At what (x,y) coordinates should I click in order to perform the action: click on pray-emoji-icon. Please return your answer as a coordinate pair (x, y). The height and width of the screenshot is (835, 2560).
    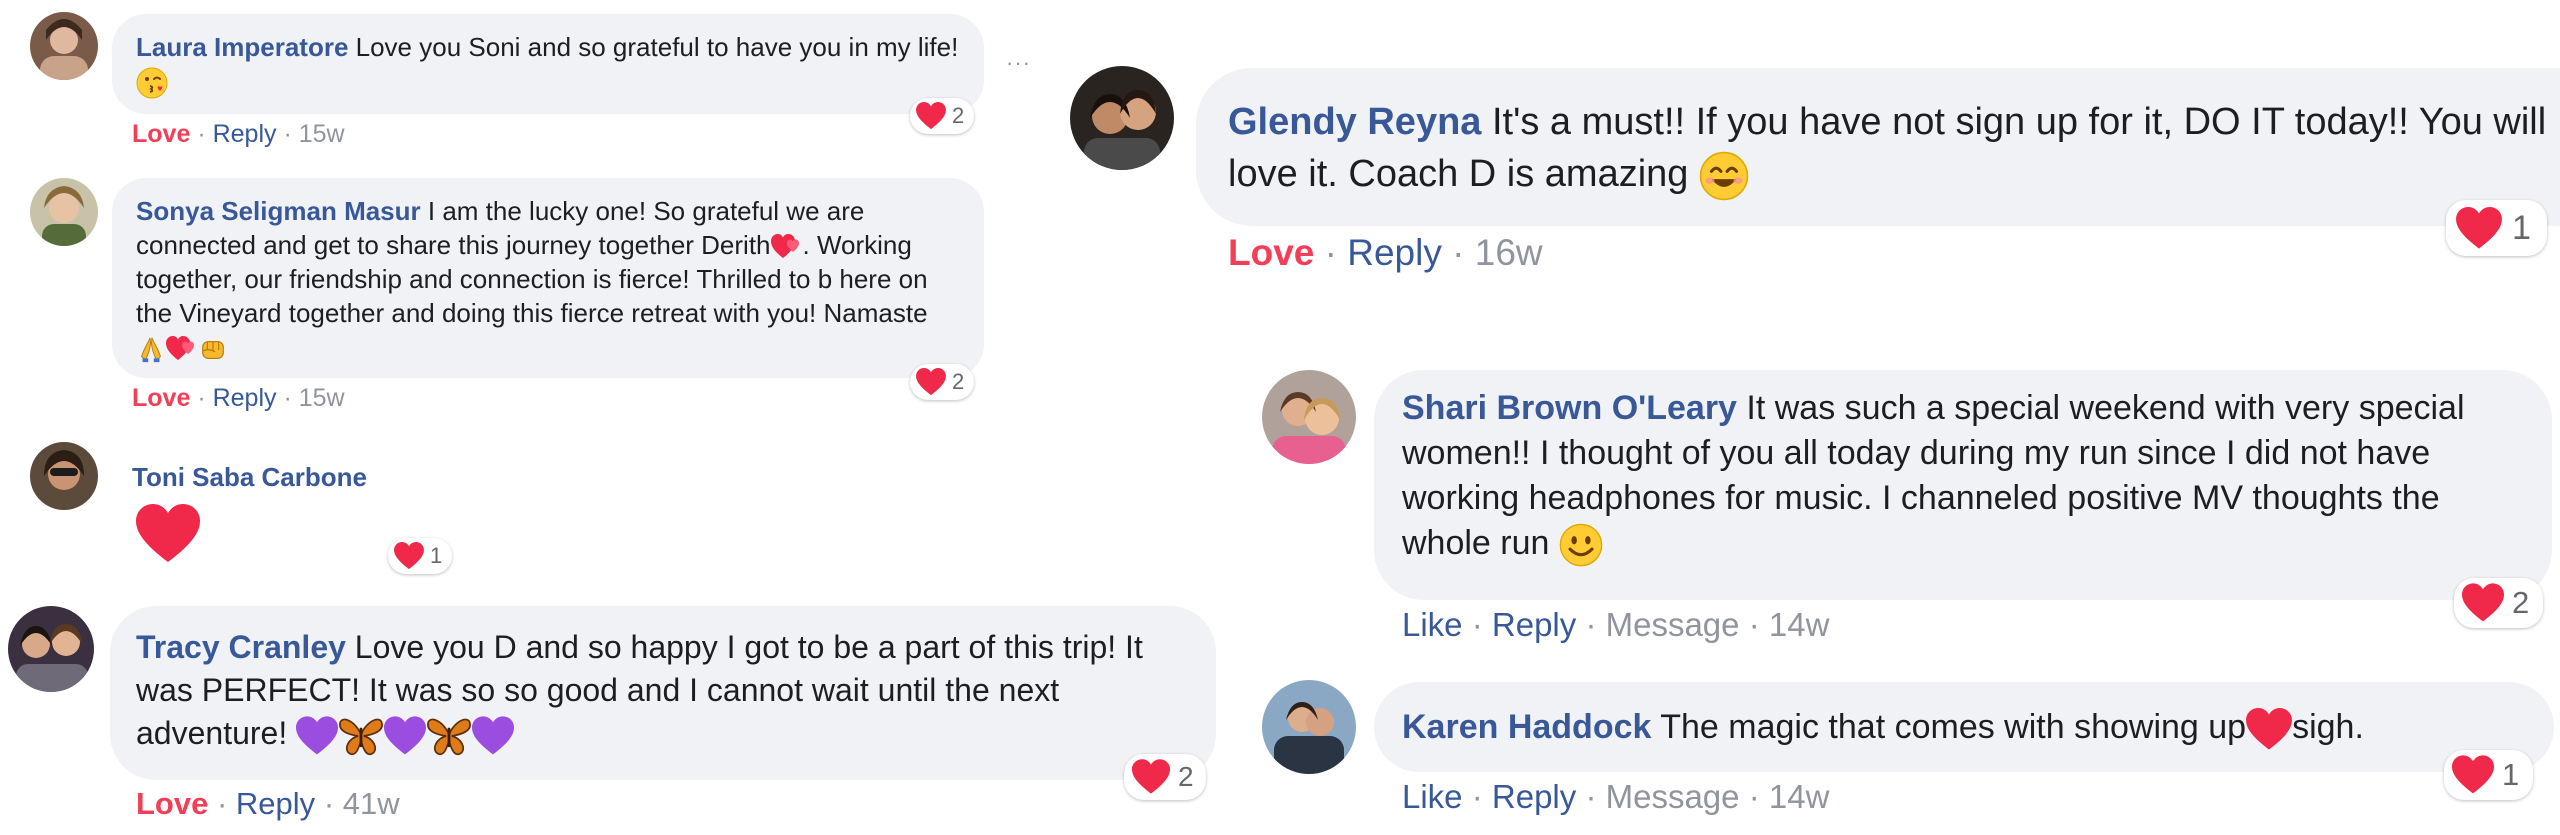
    Looking at the image, I should click on (151, 349).